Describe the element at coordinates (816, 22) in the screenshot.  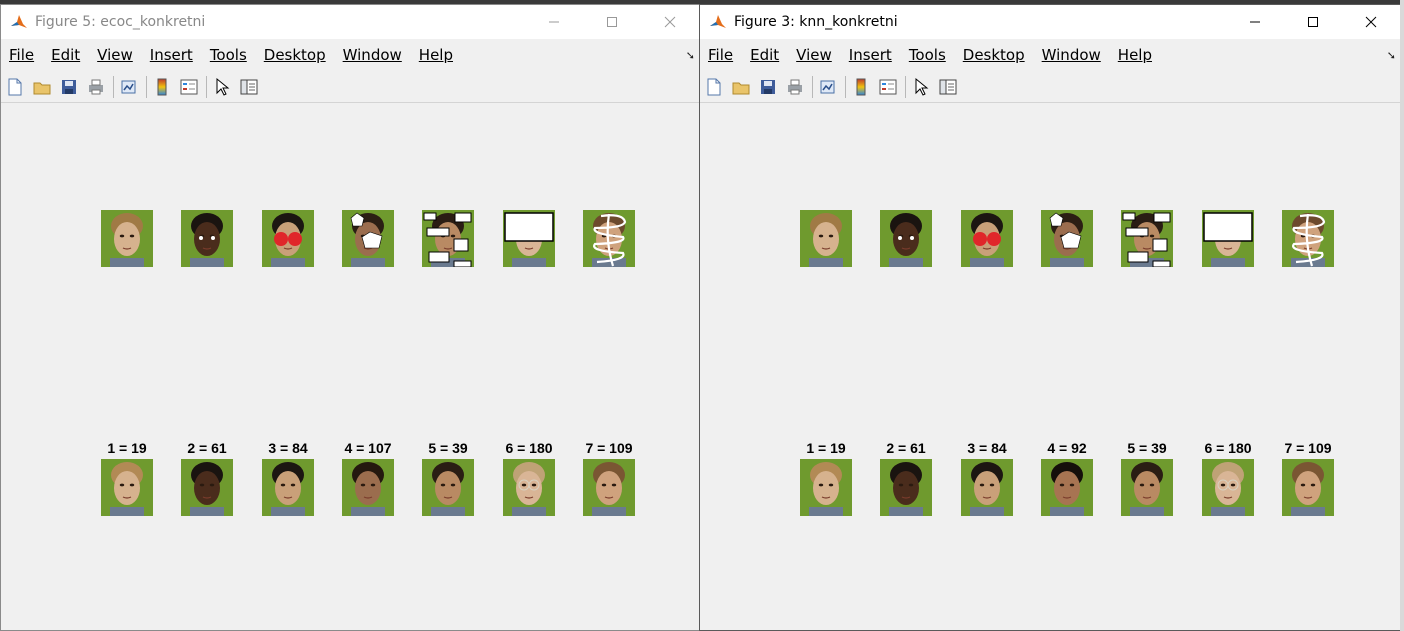
I see `window-title: Figure 3: knn_konkretni` at that location.